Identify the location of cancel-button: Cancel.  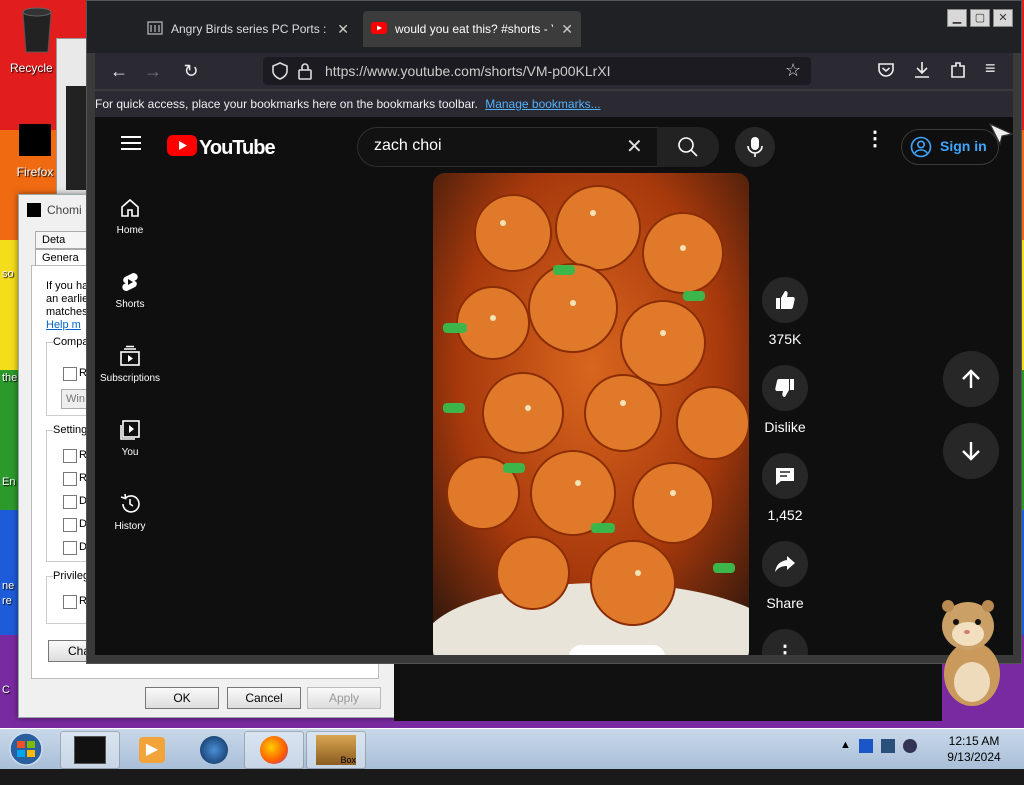
(264, 698).